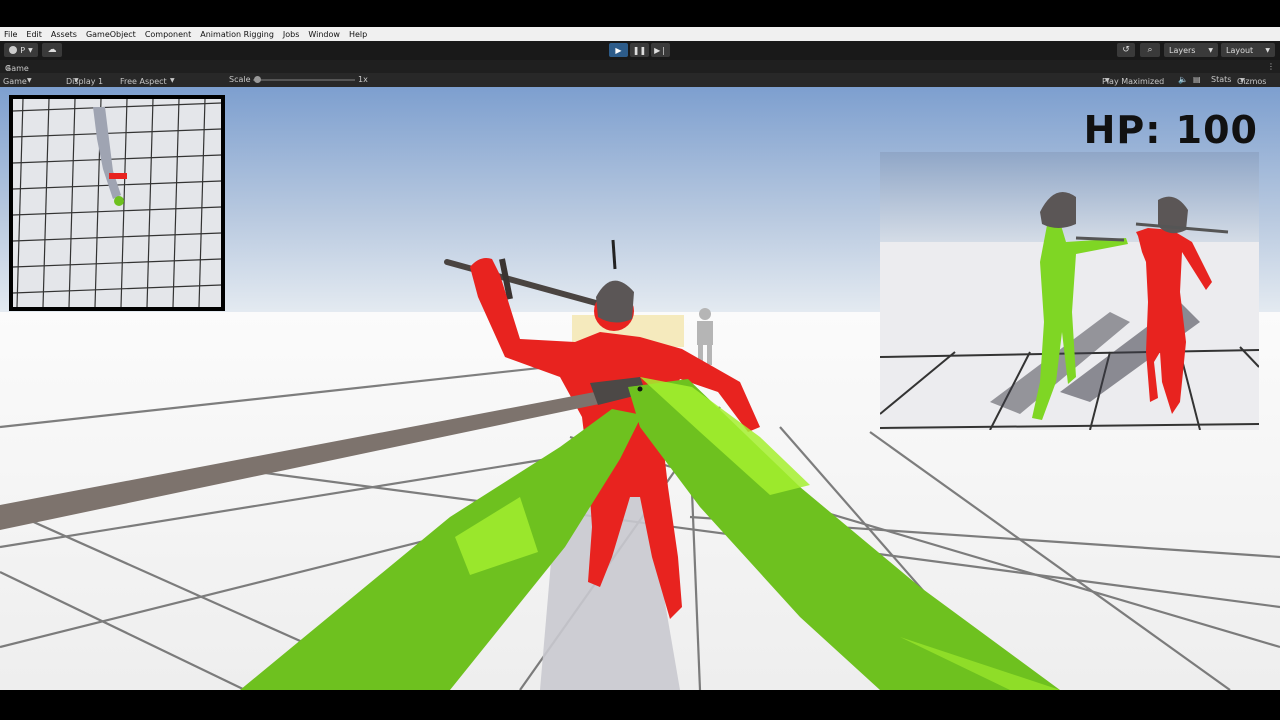 This screenshot has height=720, width=1280. I want to click on minimap, so click(117, 203).